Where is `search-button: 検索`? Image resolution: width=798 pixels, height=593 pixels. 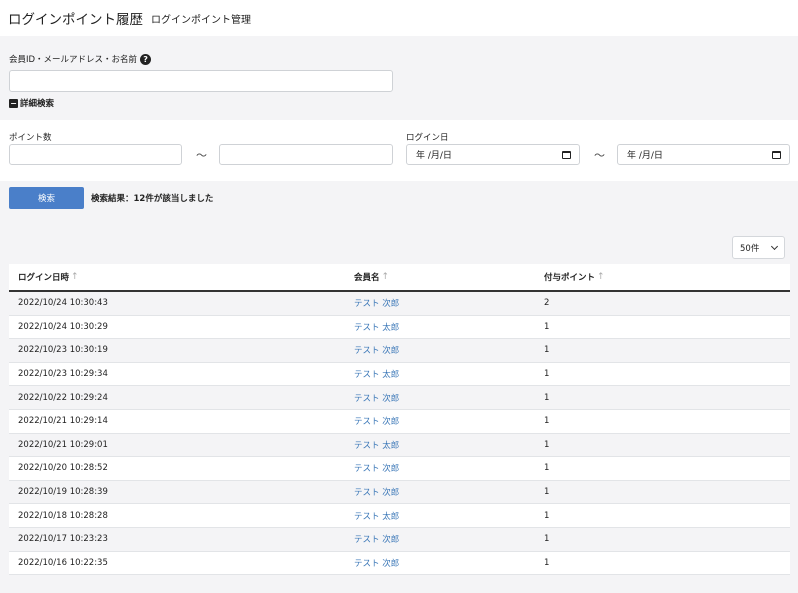
search-button: 検索 is located at coordinates (46, 198).